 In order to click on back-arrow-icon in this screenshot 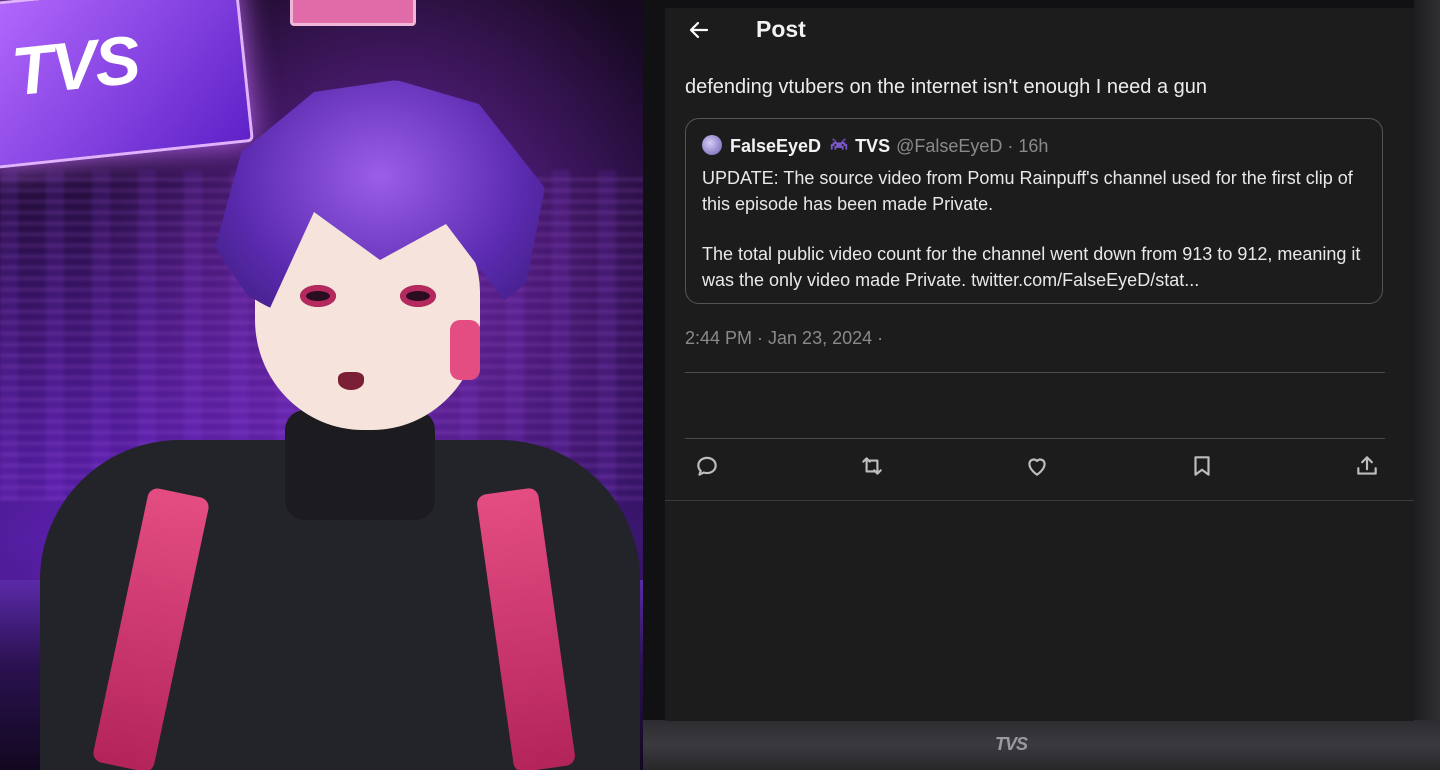, I will do `click(699, 32)`.